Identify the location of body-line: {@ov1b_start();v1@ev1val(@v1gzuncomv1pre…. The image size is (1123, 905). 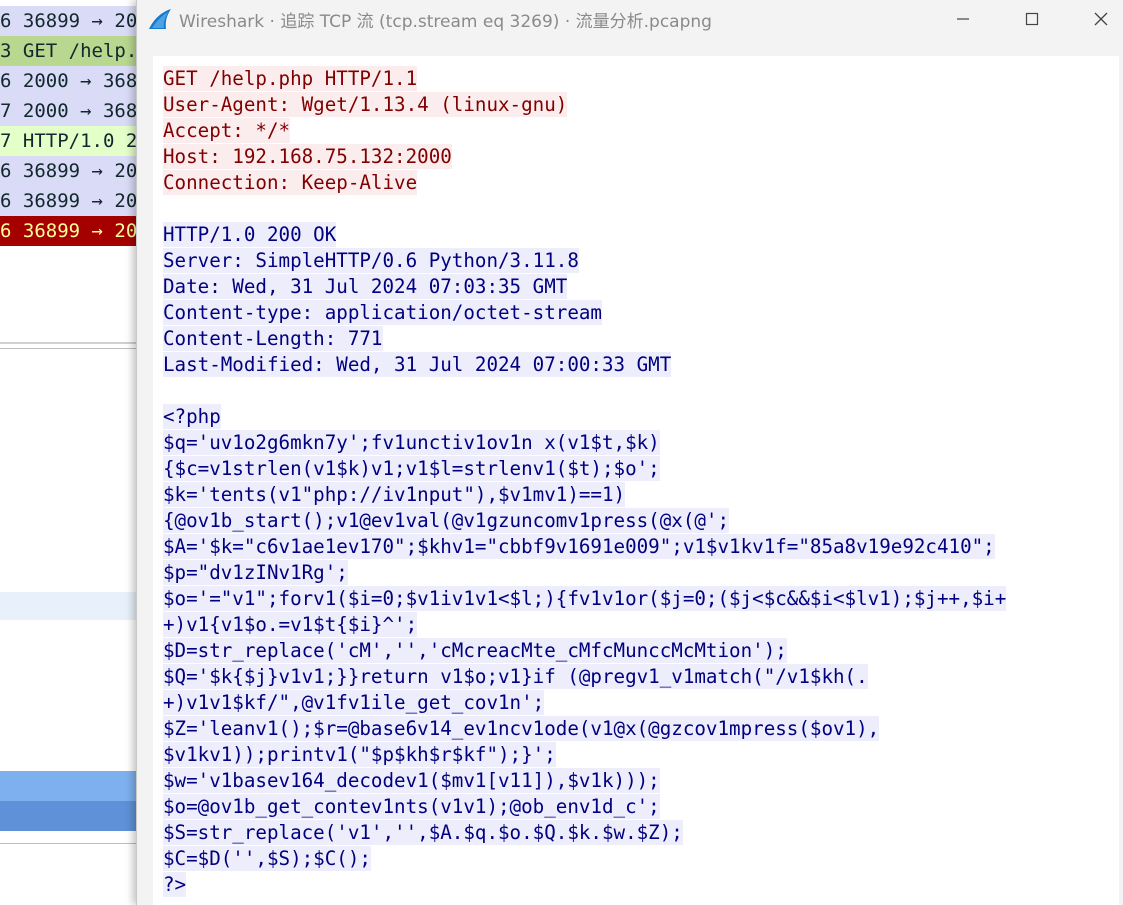
(446, 520).